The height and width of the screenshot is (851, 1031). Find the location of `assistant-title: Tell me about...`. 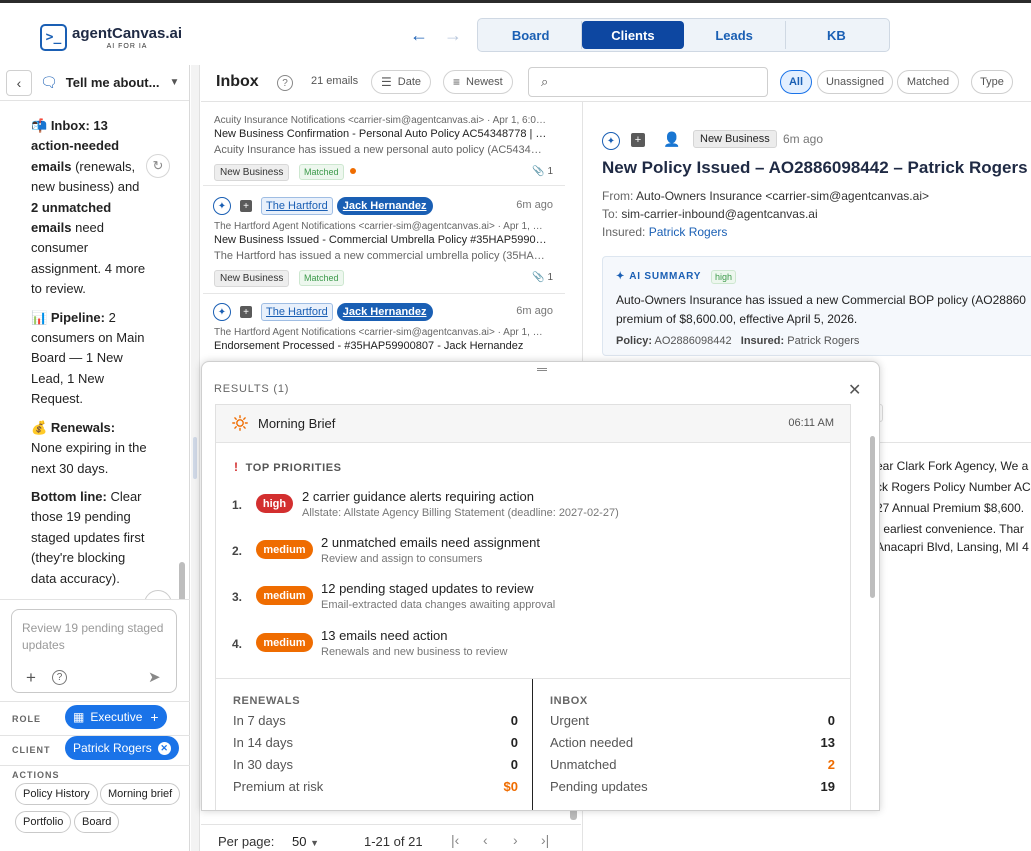

assistant-title: Tell me about... is located at coordinates (113, 82).